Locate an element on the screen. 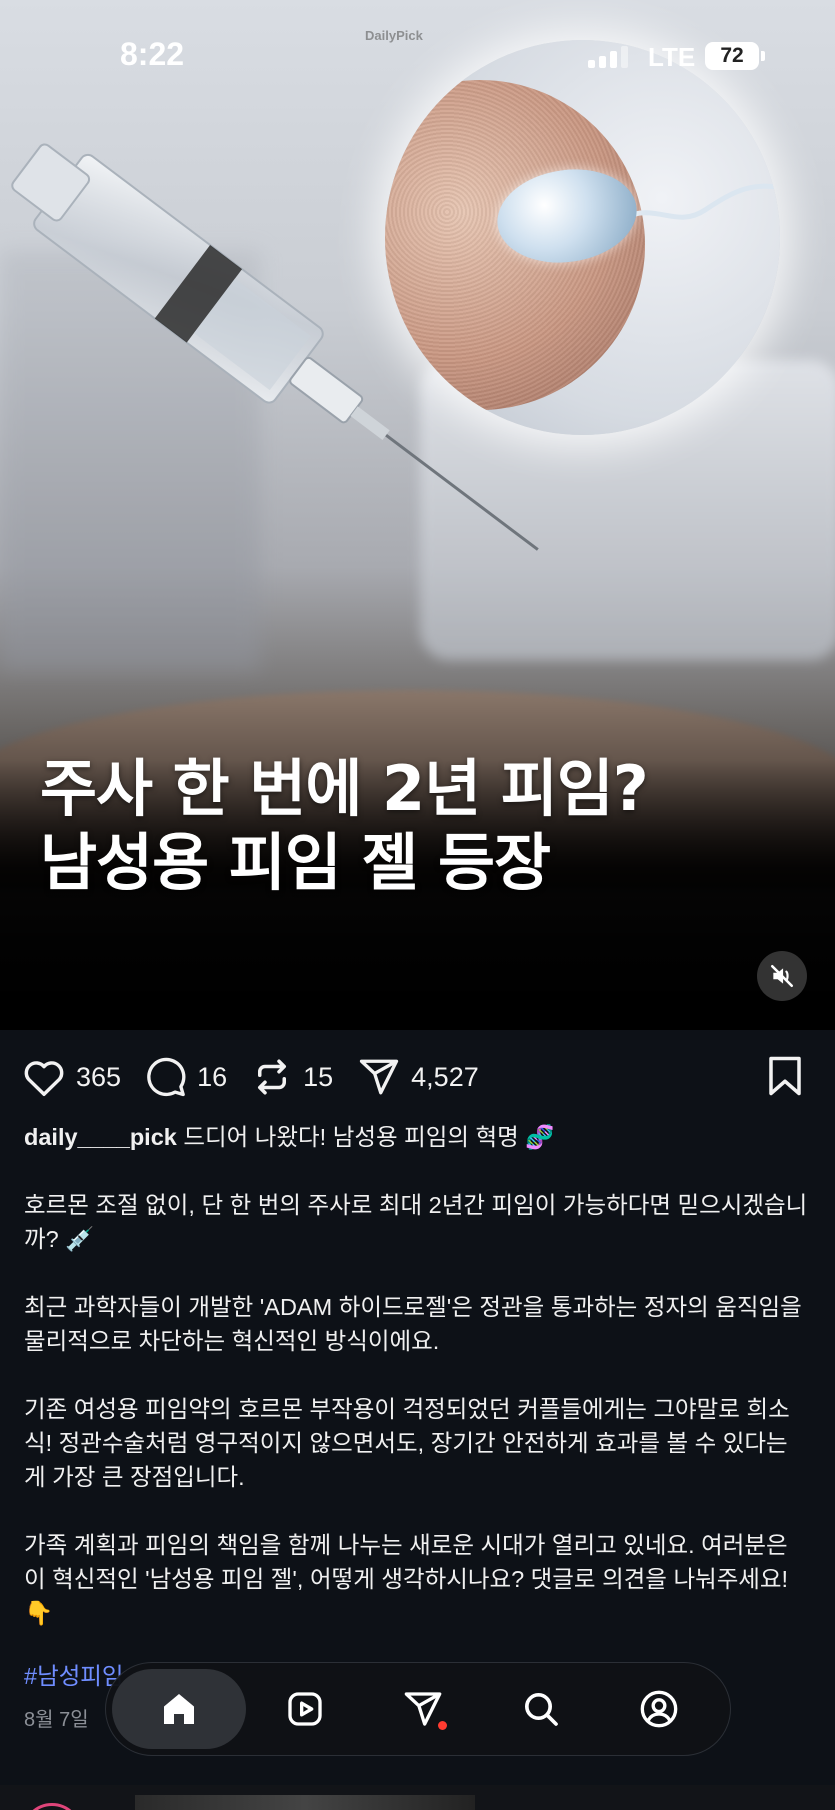  mute-button is located at coordinates (782, 976).